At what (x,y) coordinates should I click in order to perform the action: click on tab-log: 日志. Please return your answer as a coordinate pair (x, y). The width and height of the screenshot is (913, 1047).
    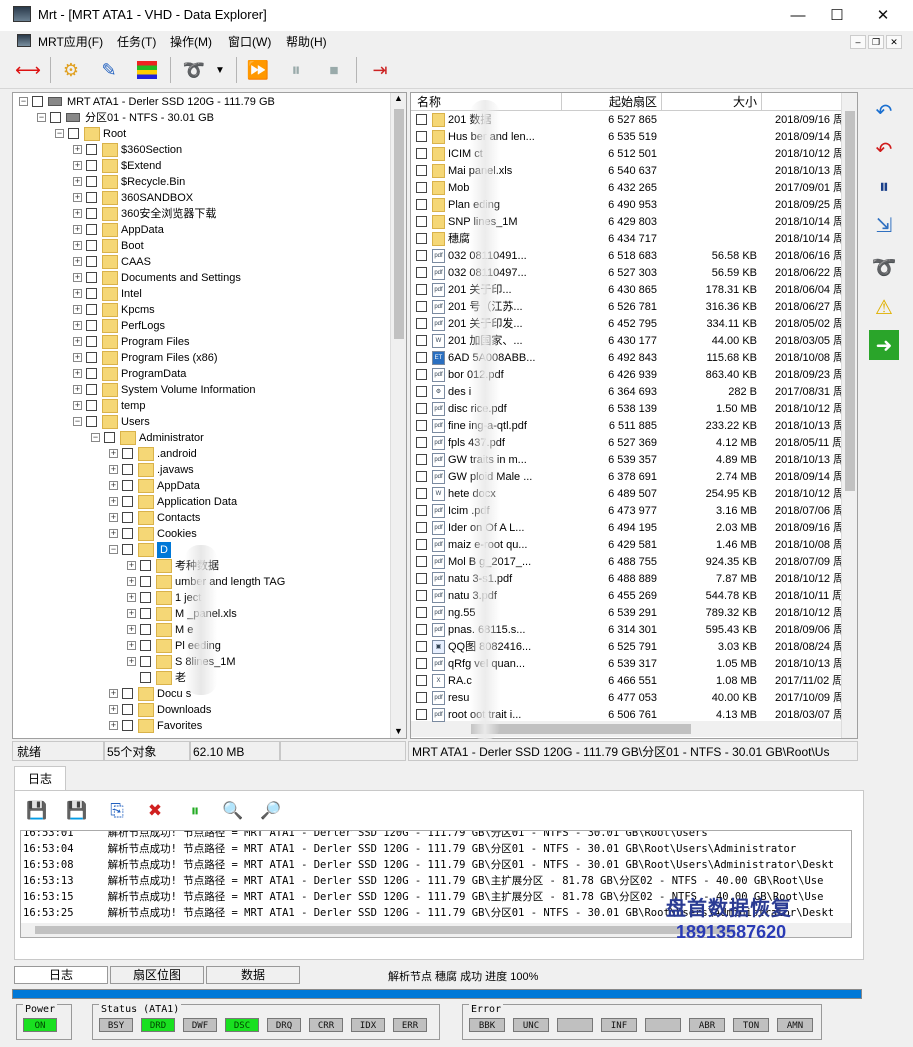
    Looking at the image, I should click on (61, 975).